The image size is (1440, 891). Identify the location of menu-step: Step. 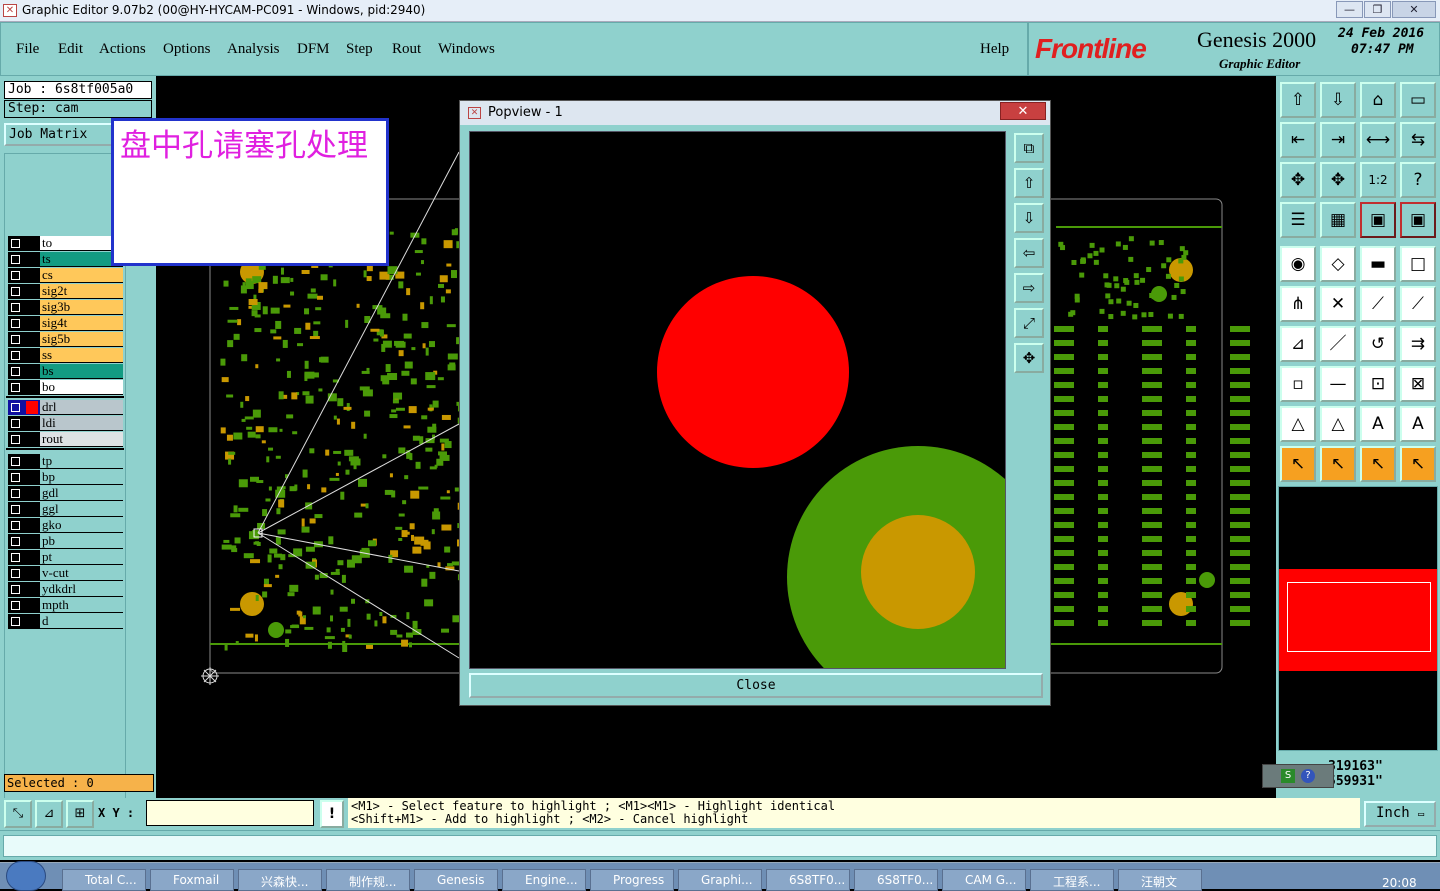
(359, 49).